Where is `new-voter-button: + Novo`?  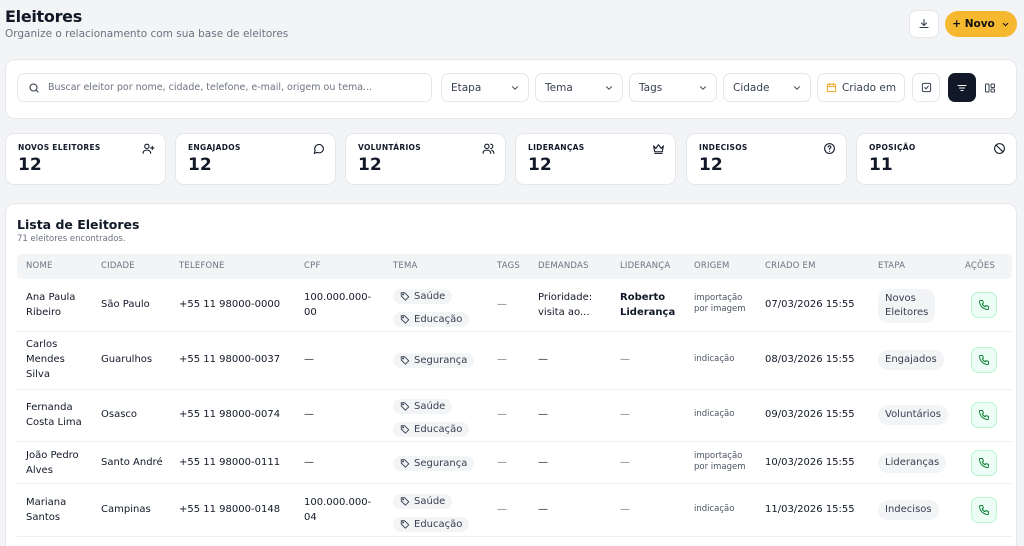
new-voter-button: + Novo is located at coordinates (981, 24).